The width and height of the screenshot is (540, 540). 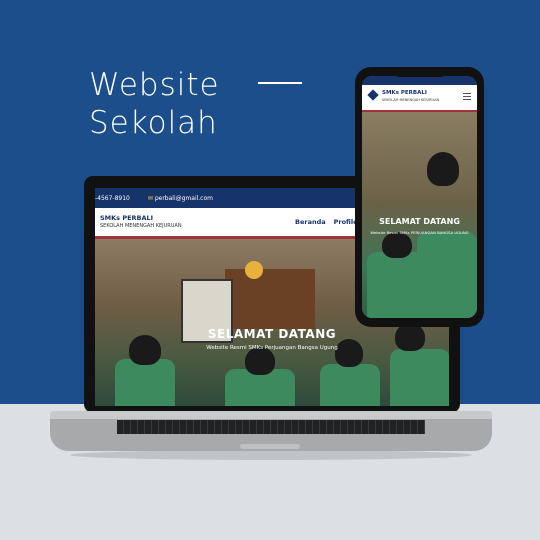 I want to click on hero-ball, so click(x=254, y=270).